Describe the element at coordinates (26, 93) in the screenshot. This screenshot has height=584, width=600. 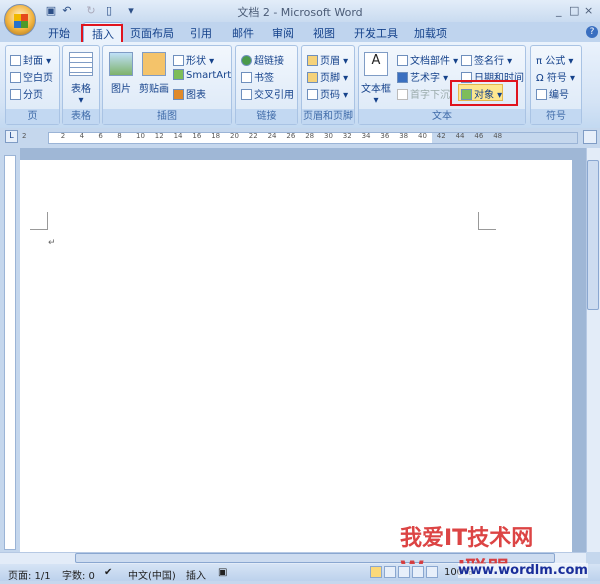
I see `page-break-button: 分页` at that location.